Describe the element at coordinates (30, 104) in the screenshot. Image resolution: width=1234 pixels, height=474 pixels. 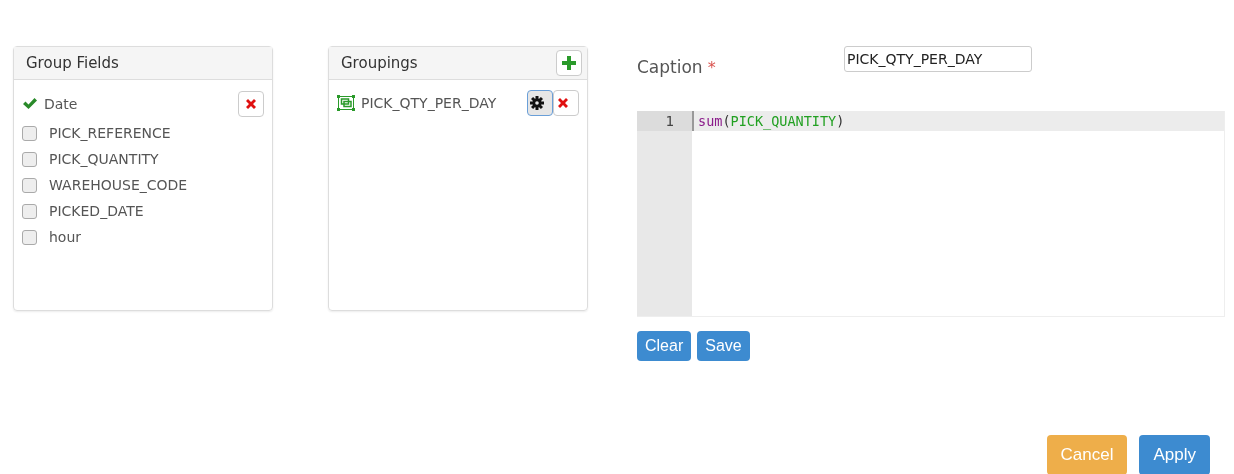
I see `check-icon` at that location.